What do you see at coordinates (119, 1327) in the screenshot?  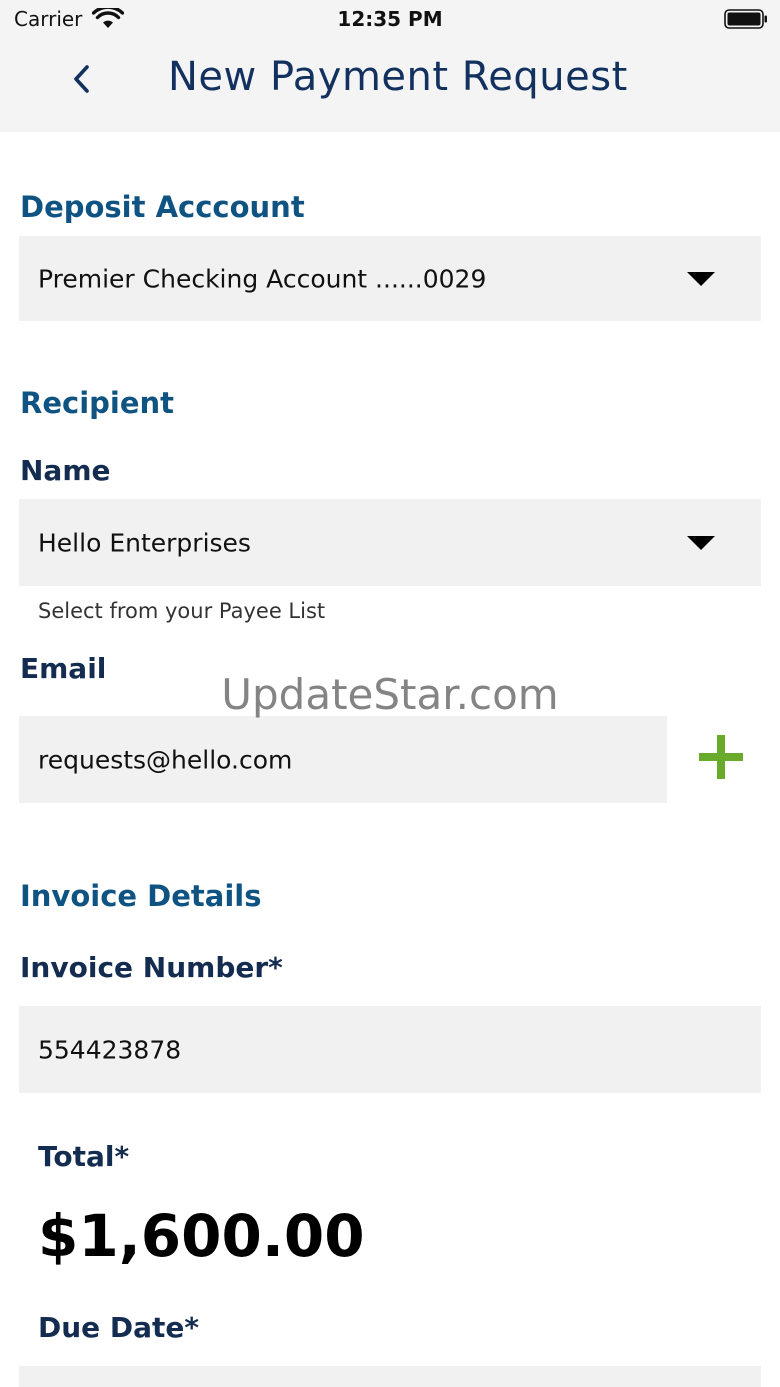 I see `due-date-label: Due Date*` at bounding box center [119, 1327].